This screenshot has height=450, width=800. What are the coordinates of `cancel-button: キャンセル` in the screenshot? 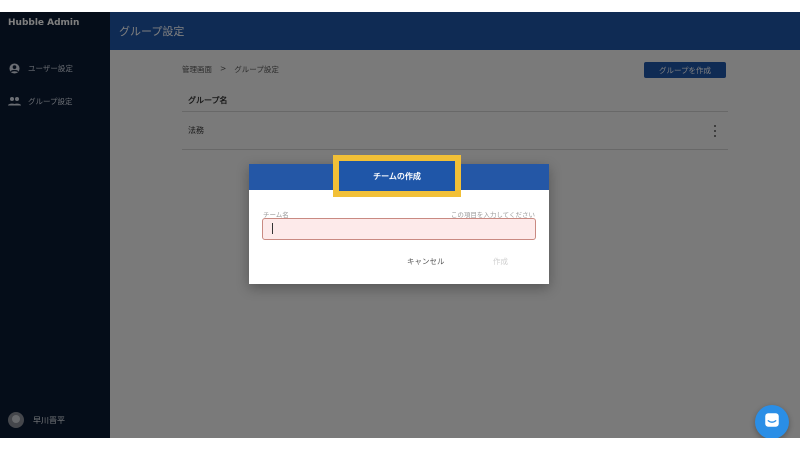 It's located at (426, 261).